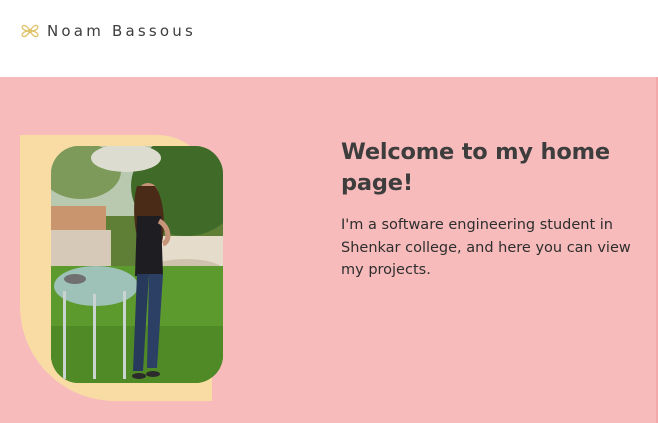 This screenshot has height=423, width=658. I want to click on page-title: Welcome to my home page!, so click(475, 167).